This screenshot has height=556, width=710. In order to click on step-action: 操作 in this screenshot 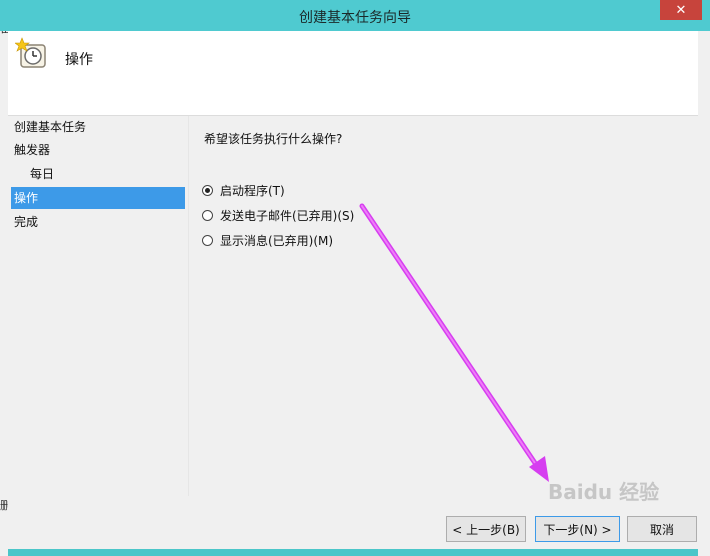, I will do `click(98, 198)`.